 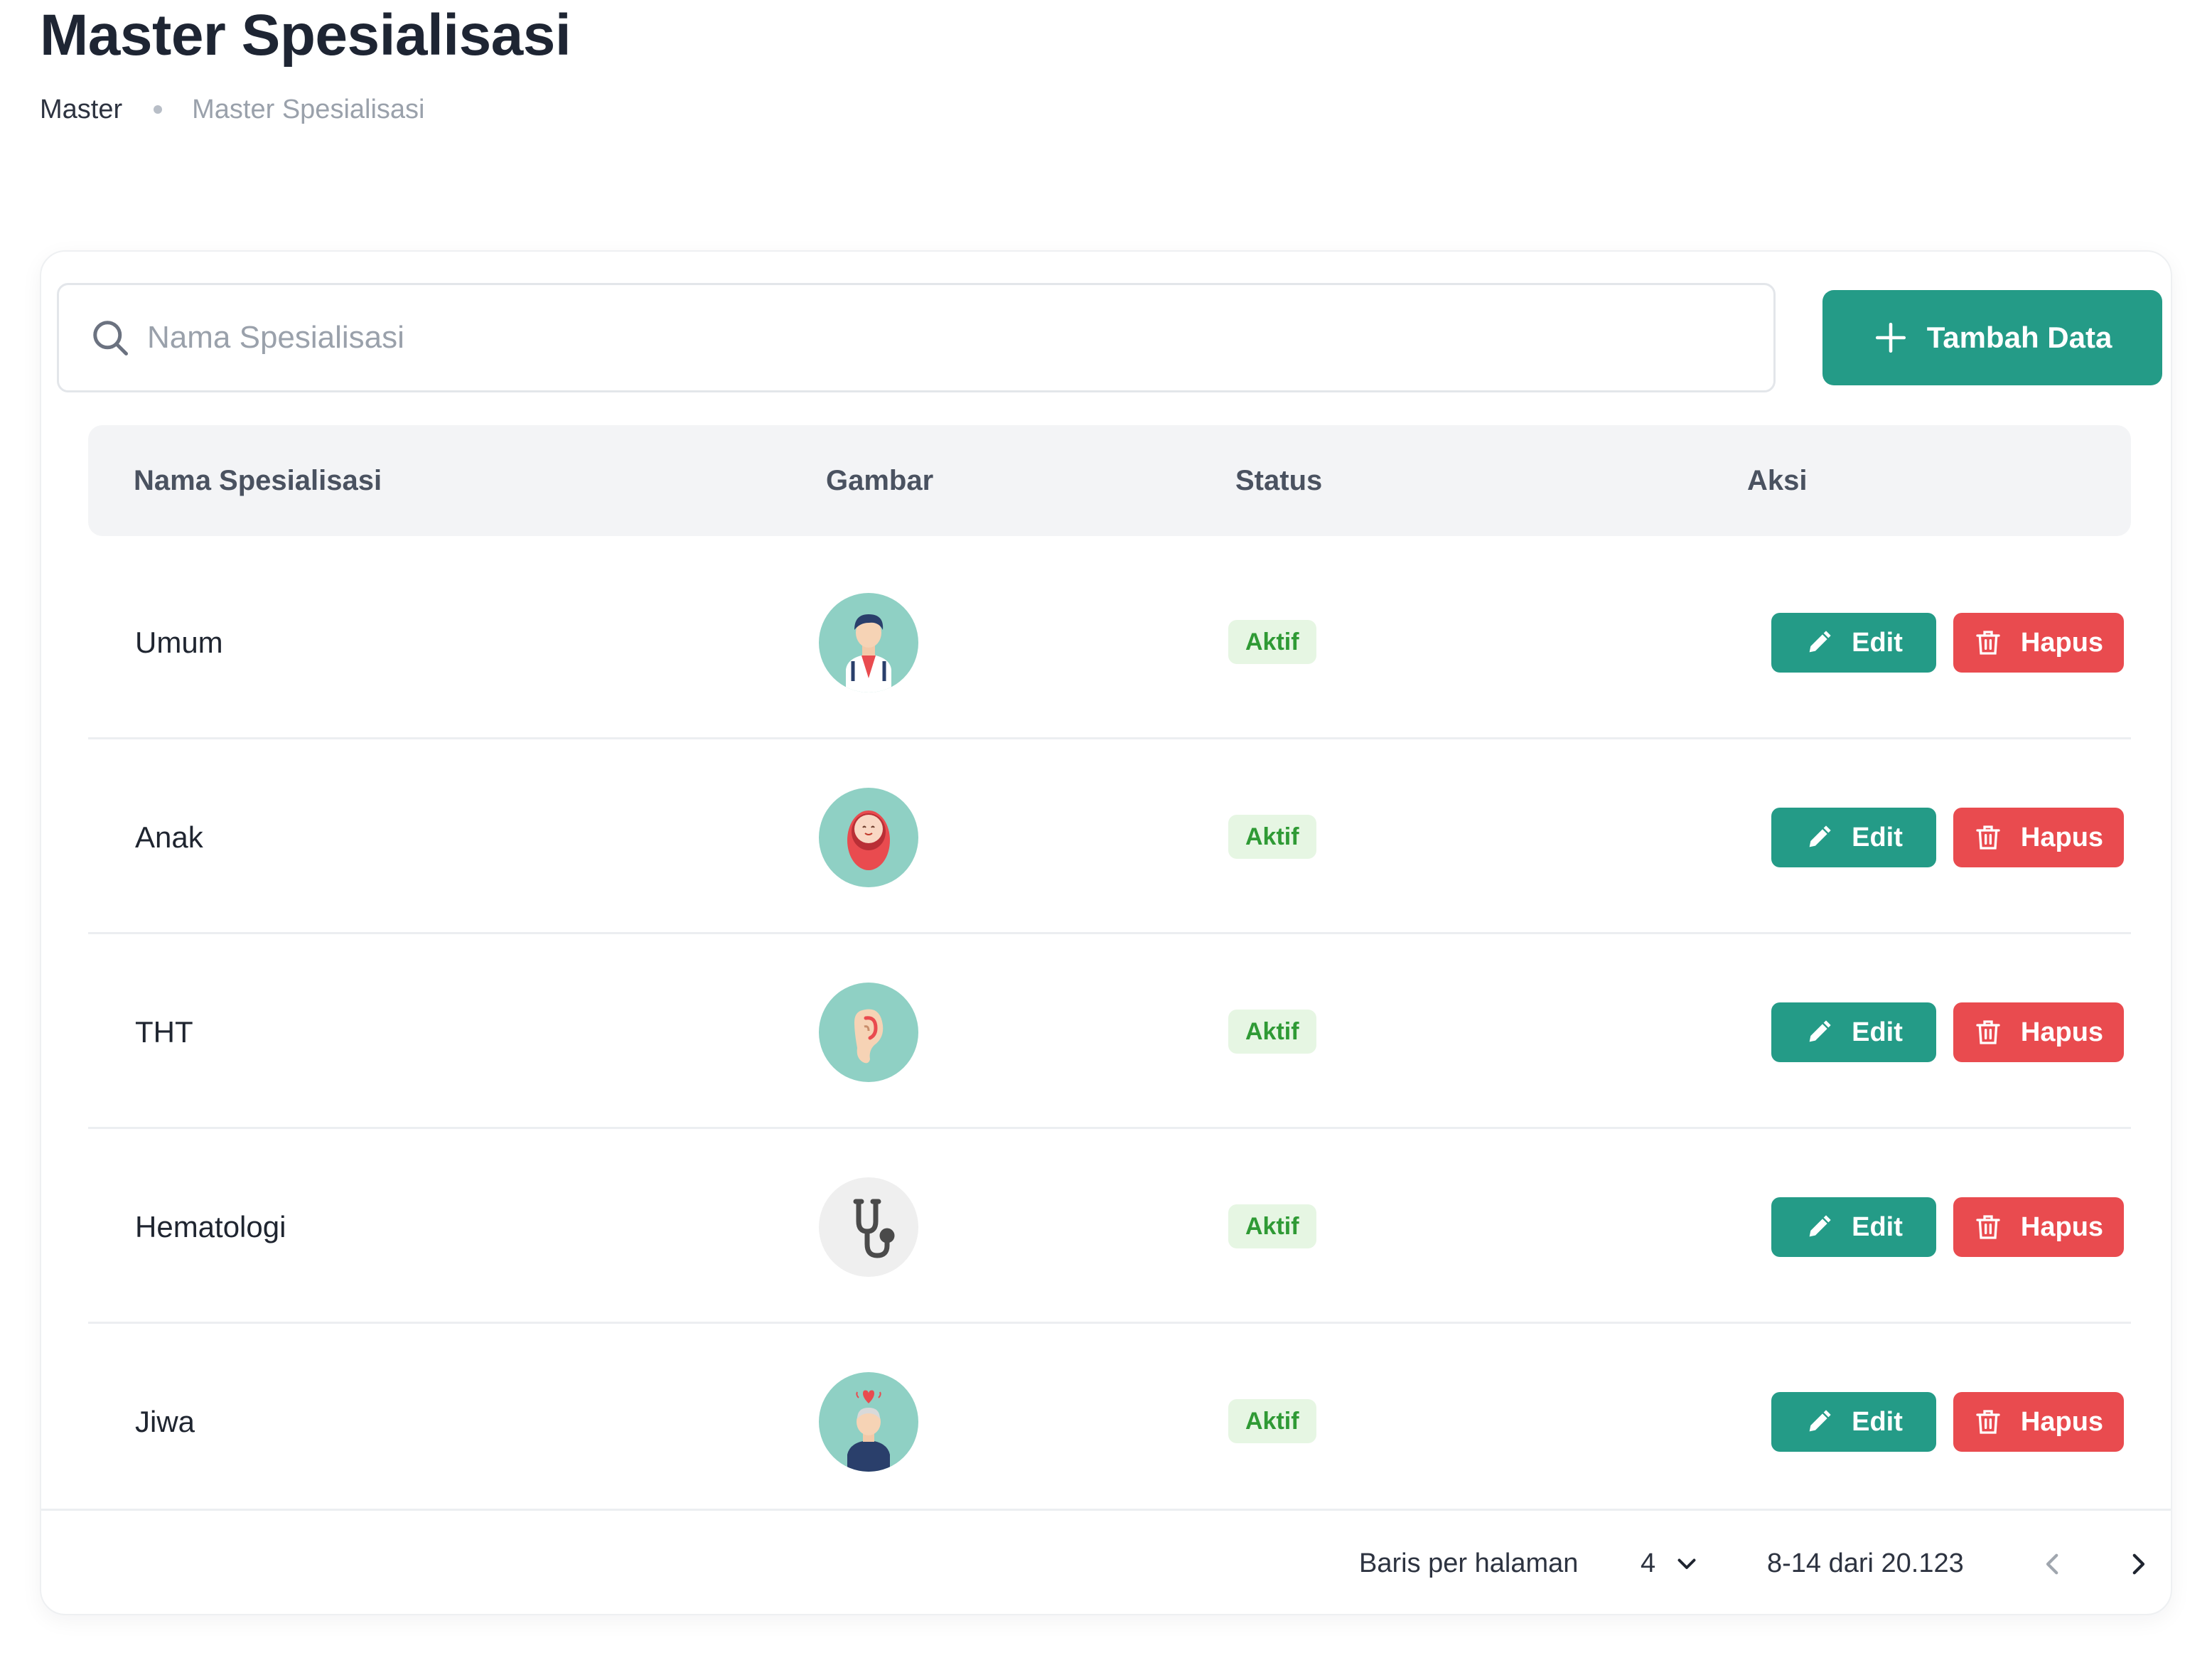 What do you see at coordinates (1777, 480) in the screenshot?
I see `column-header-action: Aksi` at bounding box center [1777, 480].